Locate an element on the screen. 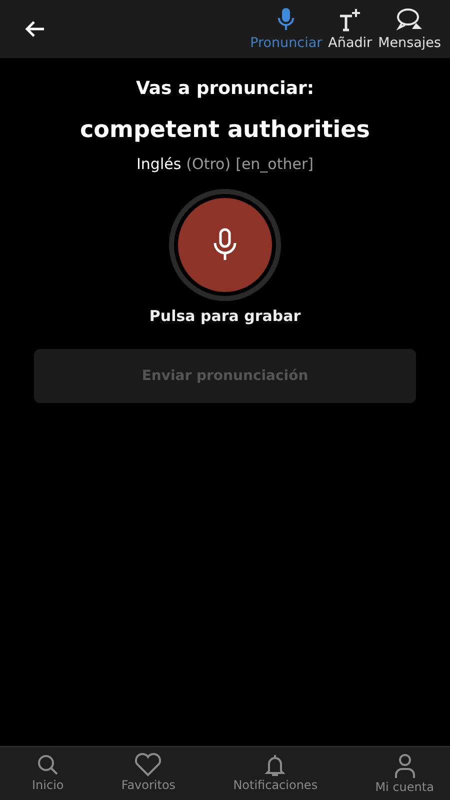  nav-item: Notificaciones is located at coordinates (275, 775).